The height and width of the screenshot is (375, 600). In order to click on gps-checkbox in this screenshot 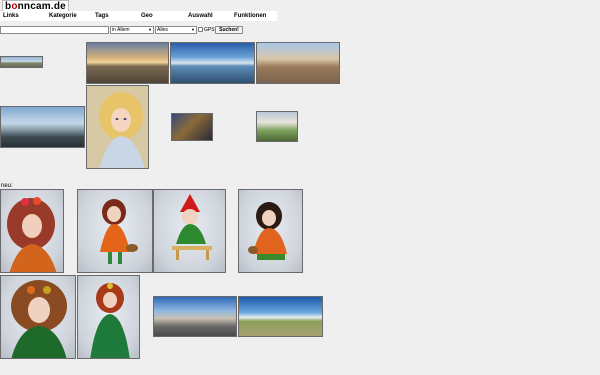, I will do `click(200, 29)`.